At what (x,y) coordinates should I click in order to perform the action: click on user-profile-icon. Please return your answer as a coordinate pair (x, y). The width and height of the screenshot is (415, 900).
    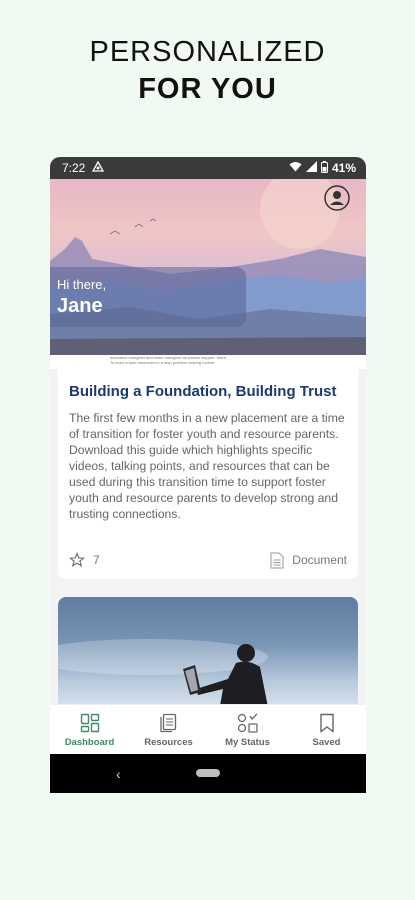
    Looking at the image, I should click on (337, 198).